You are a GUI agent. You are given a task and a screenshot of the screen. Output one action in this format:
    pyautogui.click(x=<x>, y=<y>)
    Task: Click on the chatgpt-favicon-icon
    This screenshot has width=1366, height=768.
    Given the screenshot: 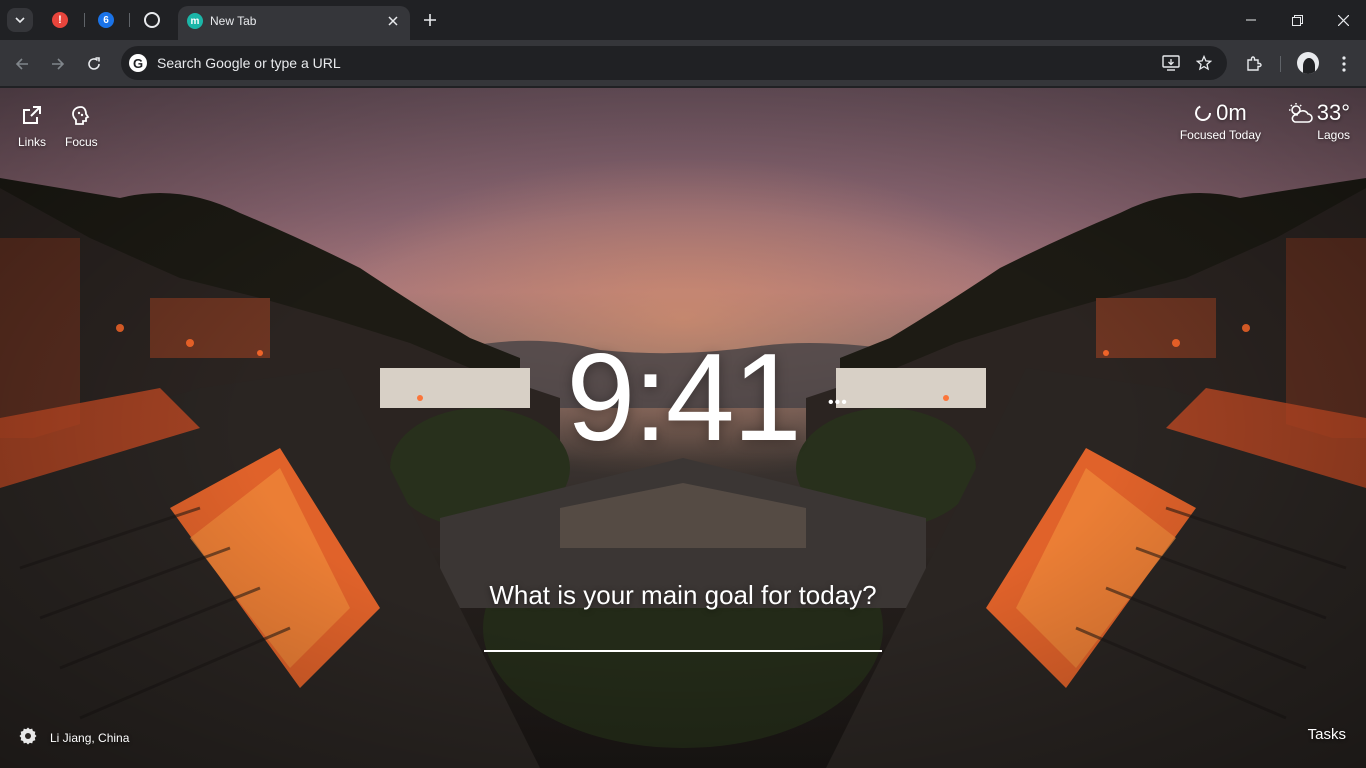 What is the action you would take?
    pyautogui.click(x=152, y=20)
    